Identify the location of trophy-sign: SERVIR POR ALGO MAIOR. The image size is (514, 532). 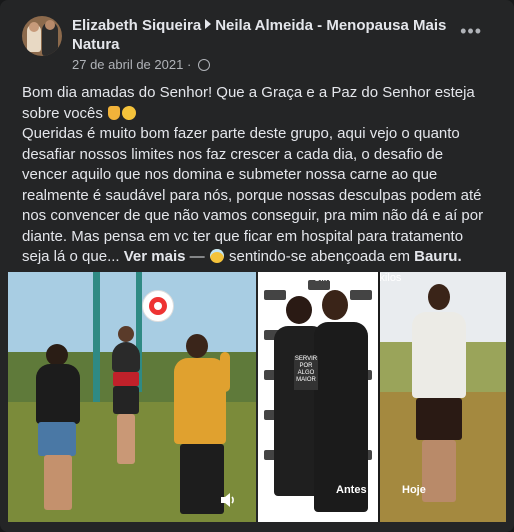
(306, 373).